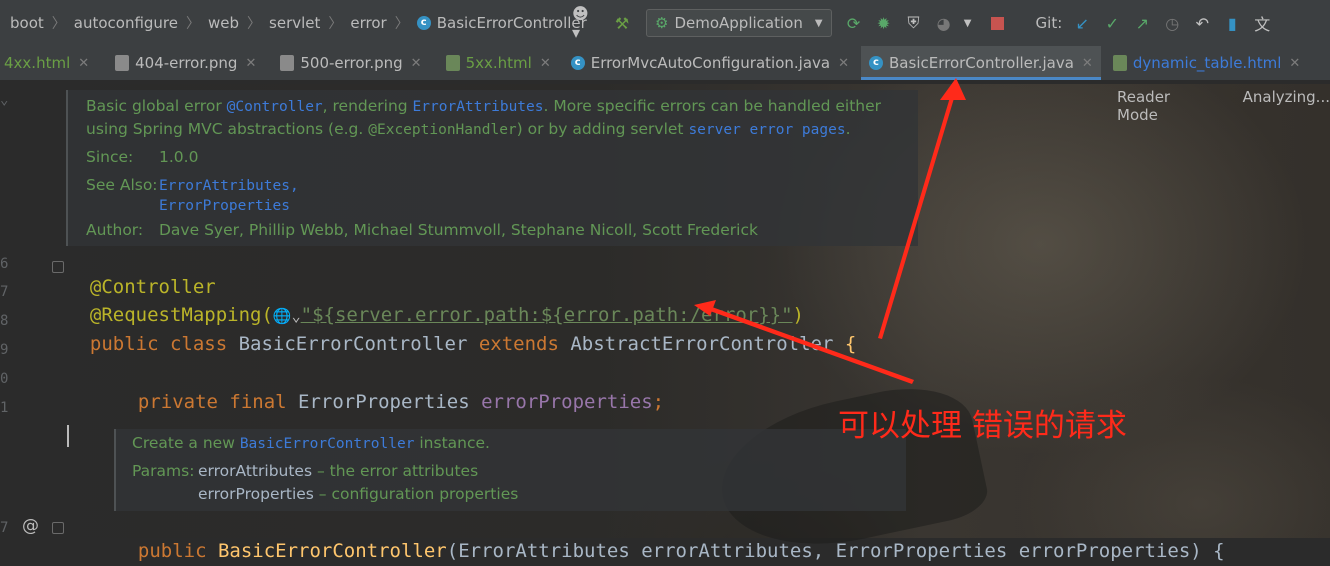  What do you see at coordinates (922, 208) in the screenshot?
I see `arrow-to-tab` at bounding box center [922, 208].